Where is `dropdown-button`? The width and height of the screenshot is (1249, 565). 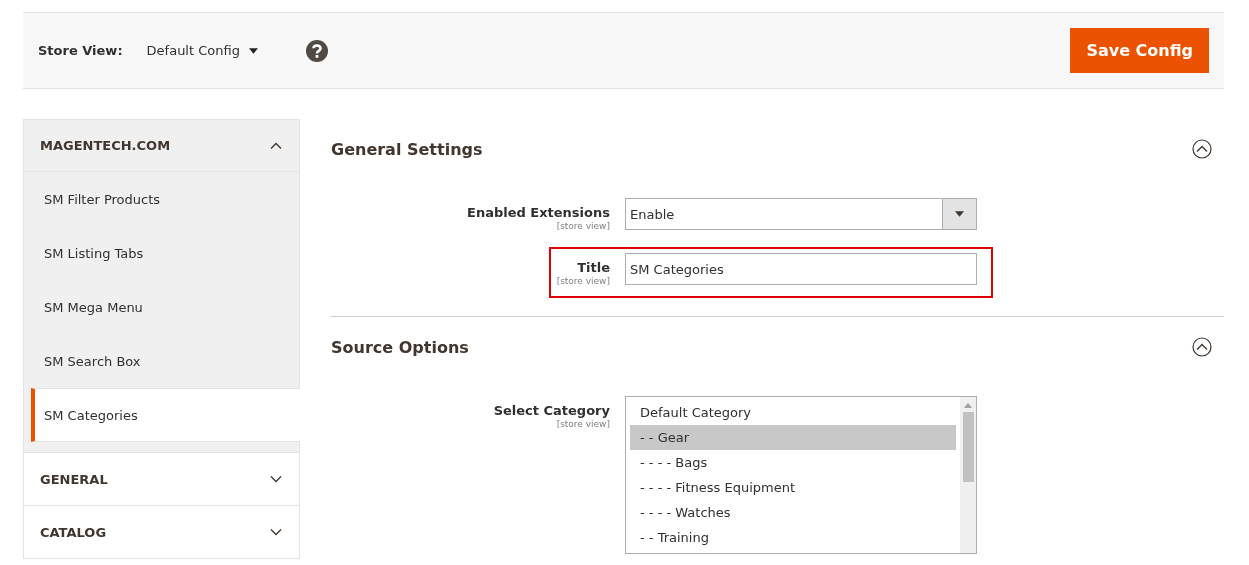 dropdown-button is located at coordinates (959, 214).